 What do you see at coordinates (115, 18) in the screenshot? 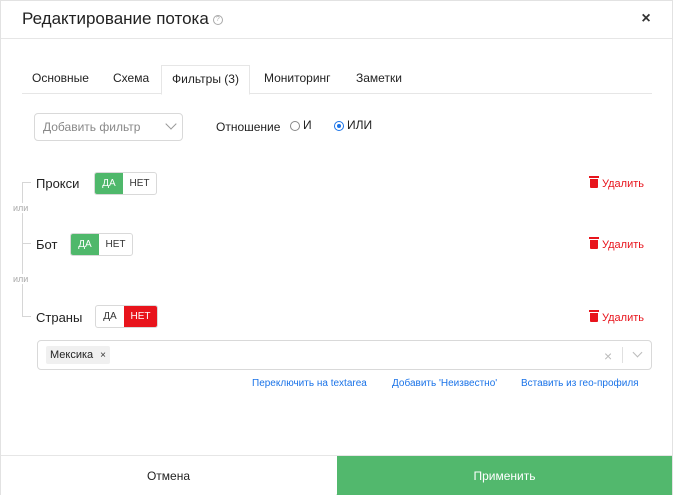
I see `modal-title-text: Редактирование потока` at bounding box center [115, 18].